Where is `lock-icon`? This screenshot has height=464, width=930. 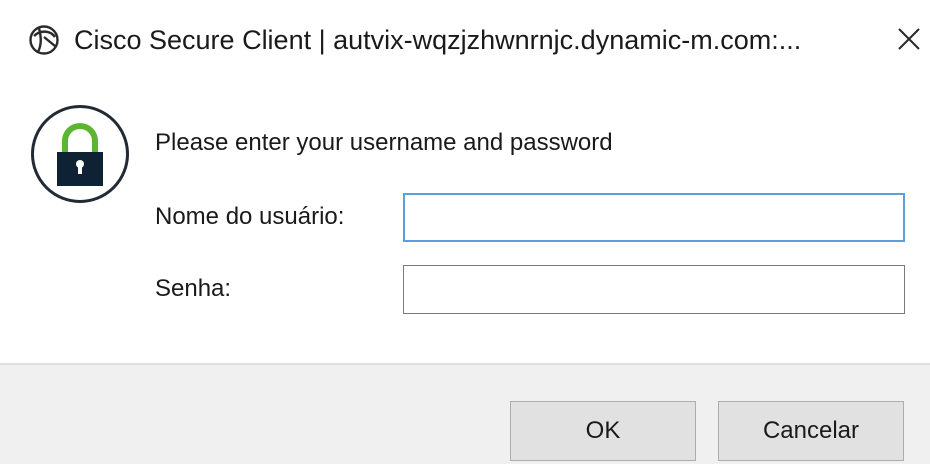 lock-icon is located at coordinates (80, 154).